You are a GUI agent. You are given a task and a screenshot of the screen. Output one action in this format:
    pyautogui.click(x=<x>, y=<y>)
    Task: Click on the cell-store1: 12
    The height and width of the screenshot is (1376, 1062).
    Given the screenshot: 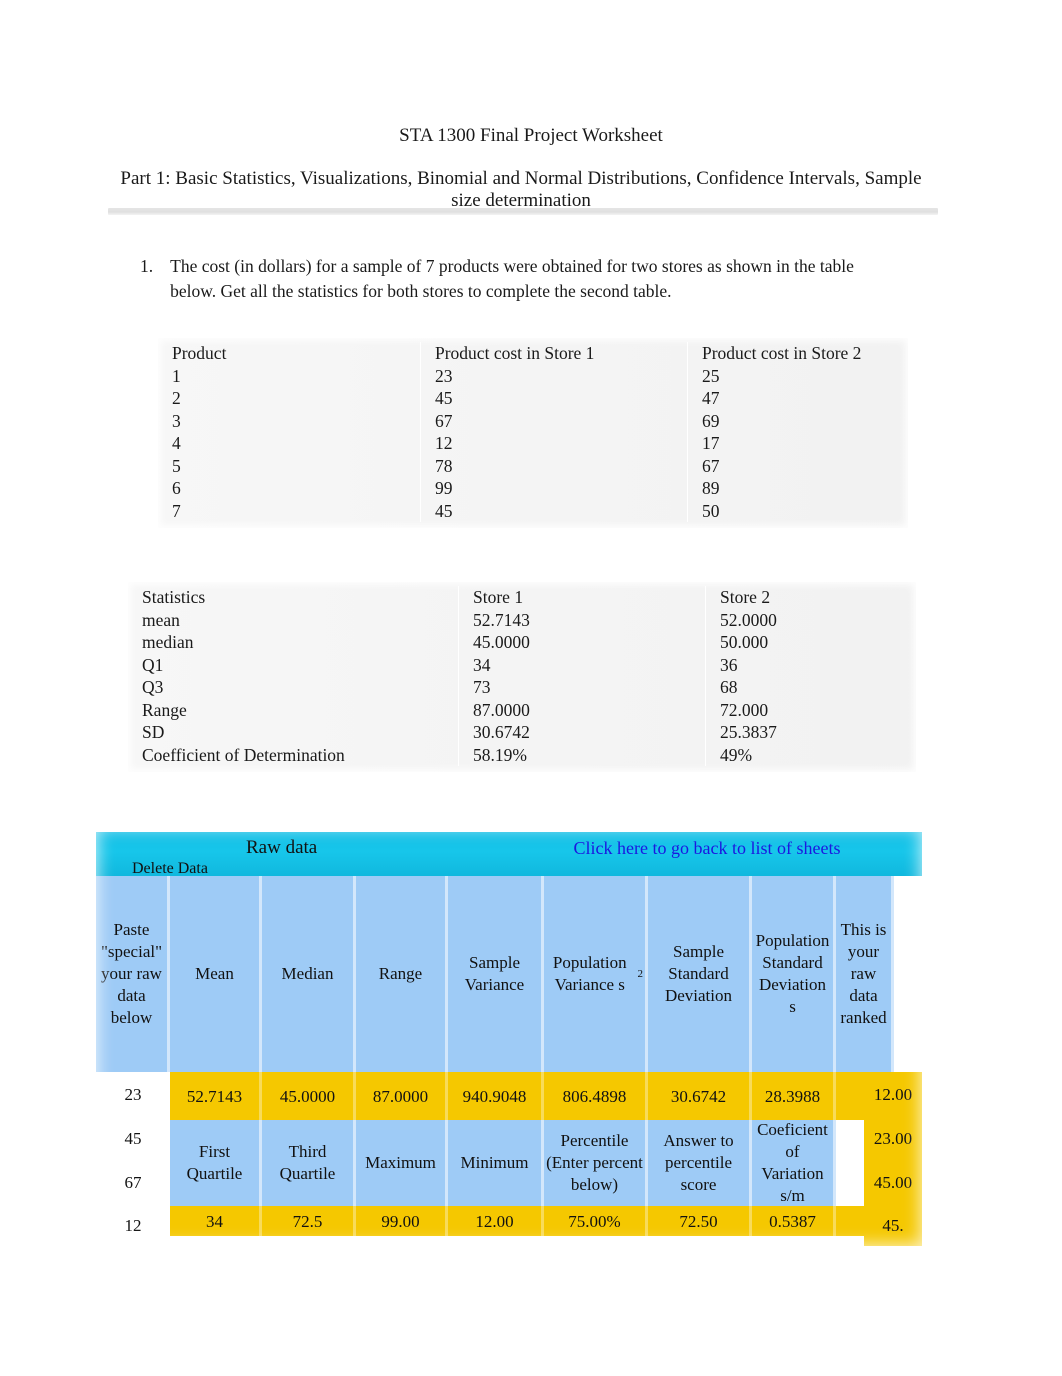 What is the action you would take?
    pyautogui.click(x=554, y=443)
    